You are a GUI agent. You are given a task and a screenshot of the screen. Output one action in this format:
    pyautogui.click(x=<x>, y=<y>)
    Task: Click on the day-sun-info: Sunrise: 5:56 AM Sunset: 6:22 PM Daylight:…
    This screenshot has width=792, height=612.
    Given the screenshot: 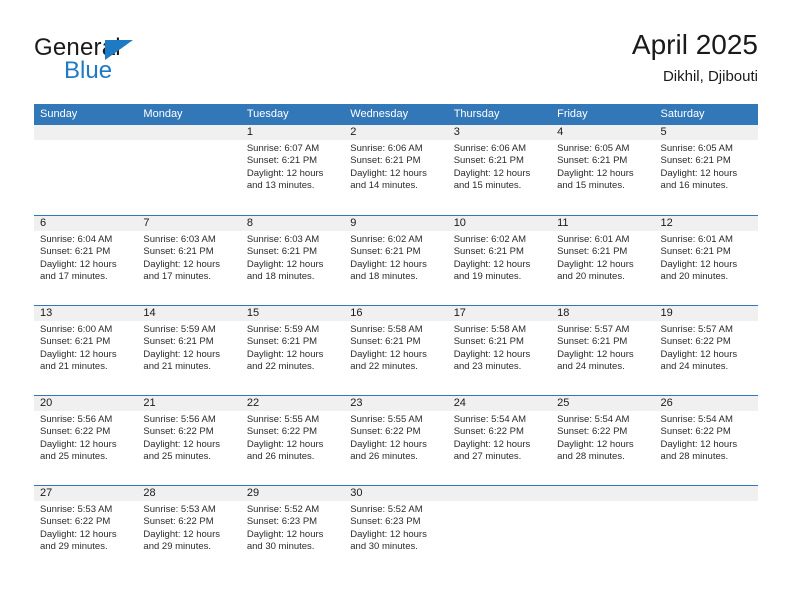 What is the action you would take?
    pyautogui.click(x=188, y=437)
    